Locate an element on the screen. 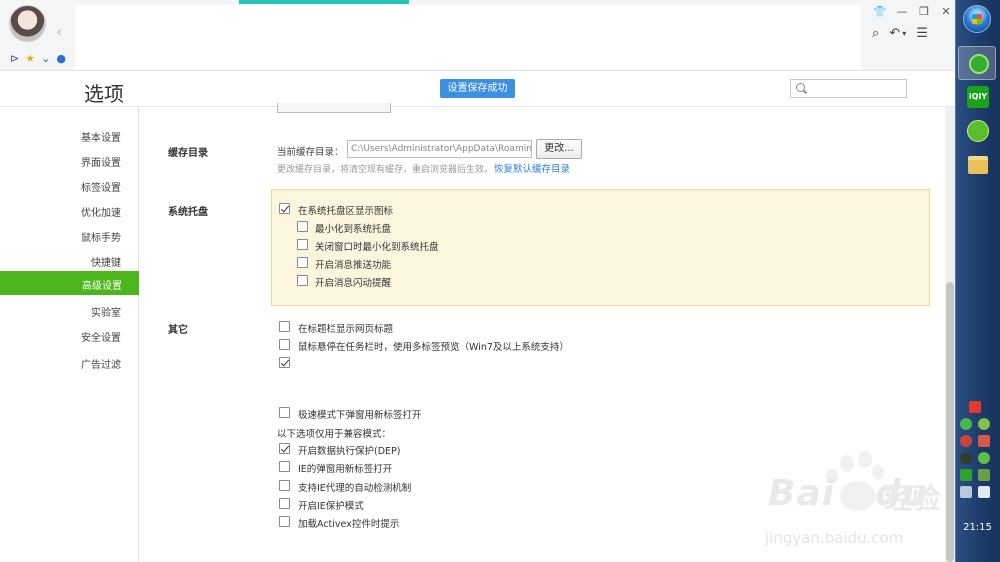  search-tool-icon: ⌕ is located at coordinates (875, 34).